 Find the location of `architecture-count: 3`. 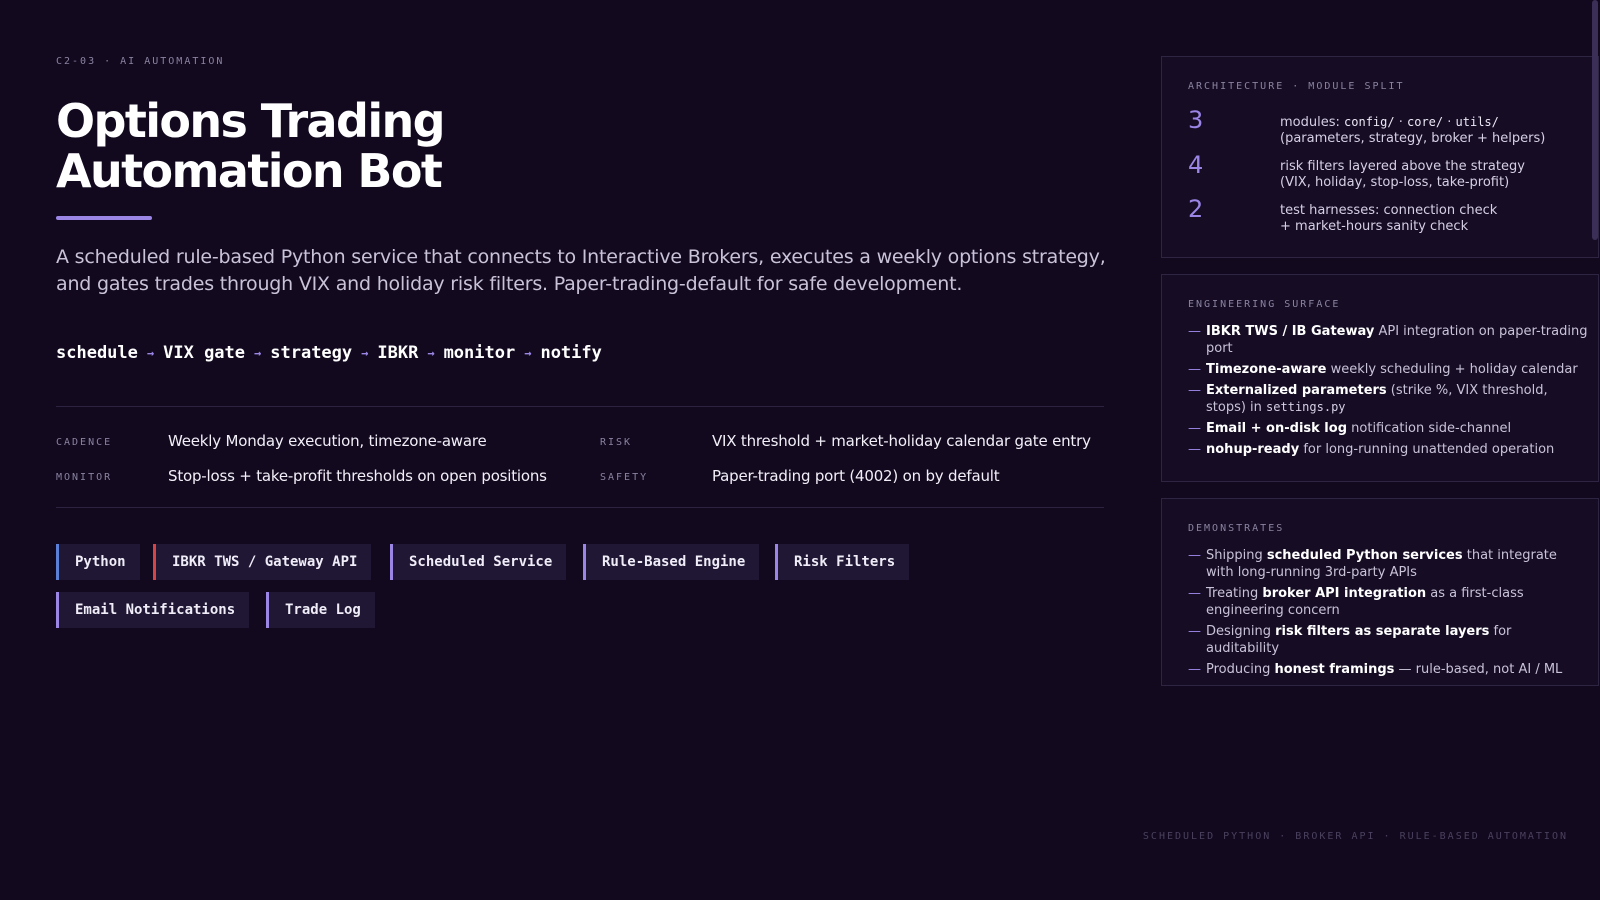

architecture-count: 3 is located at coordinates (1196, 120).